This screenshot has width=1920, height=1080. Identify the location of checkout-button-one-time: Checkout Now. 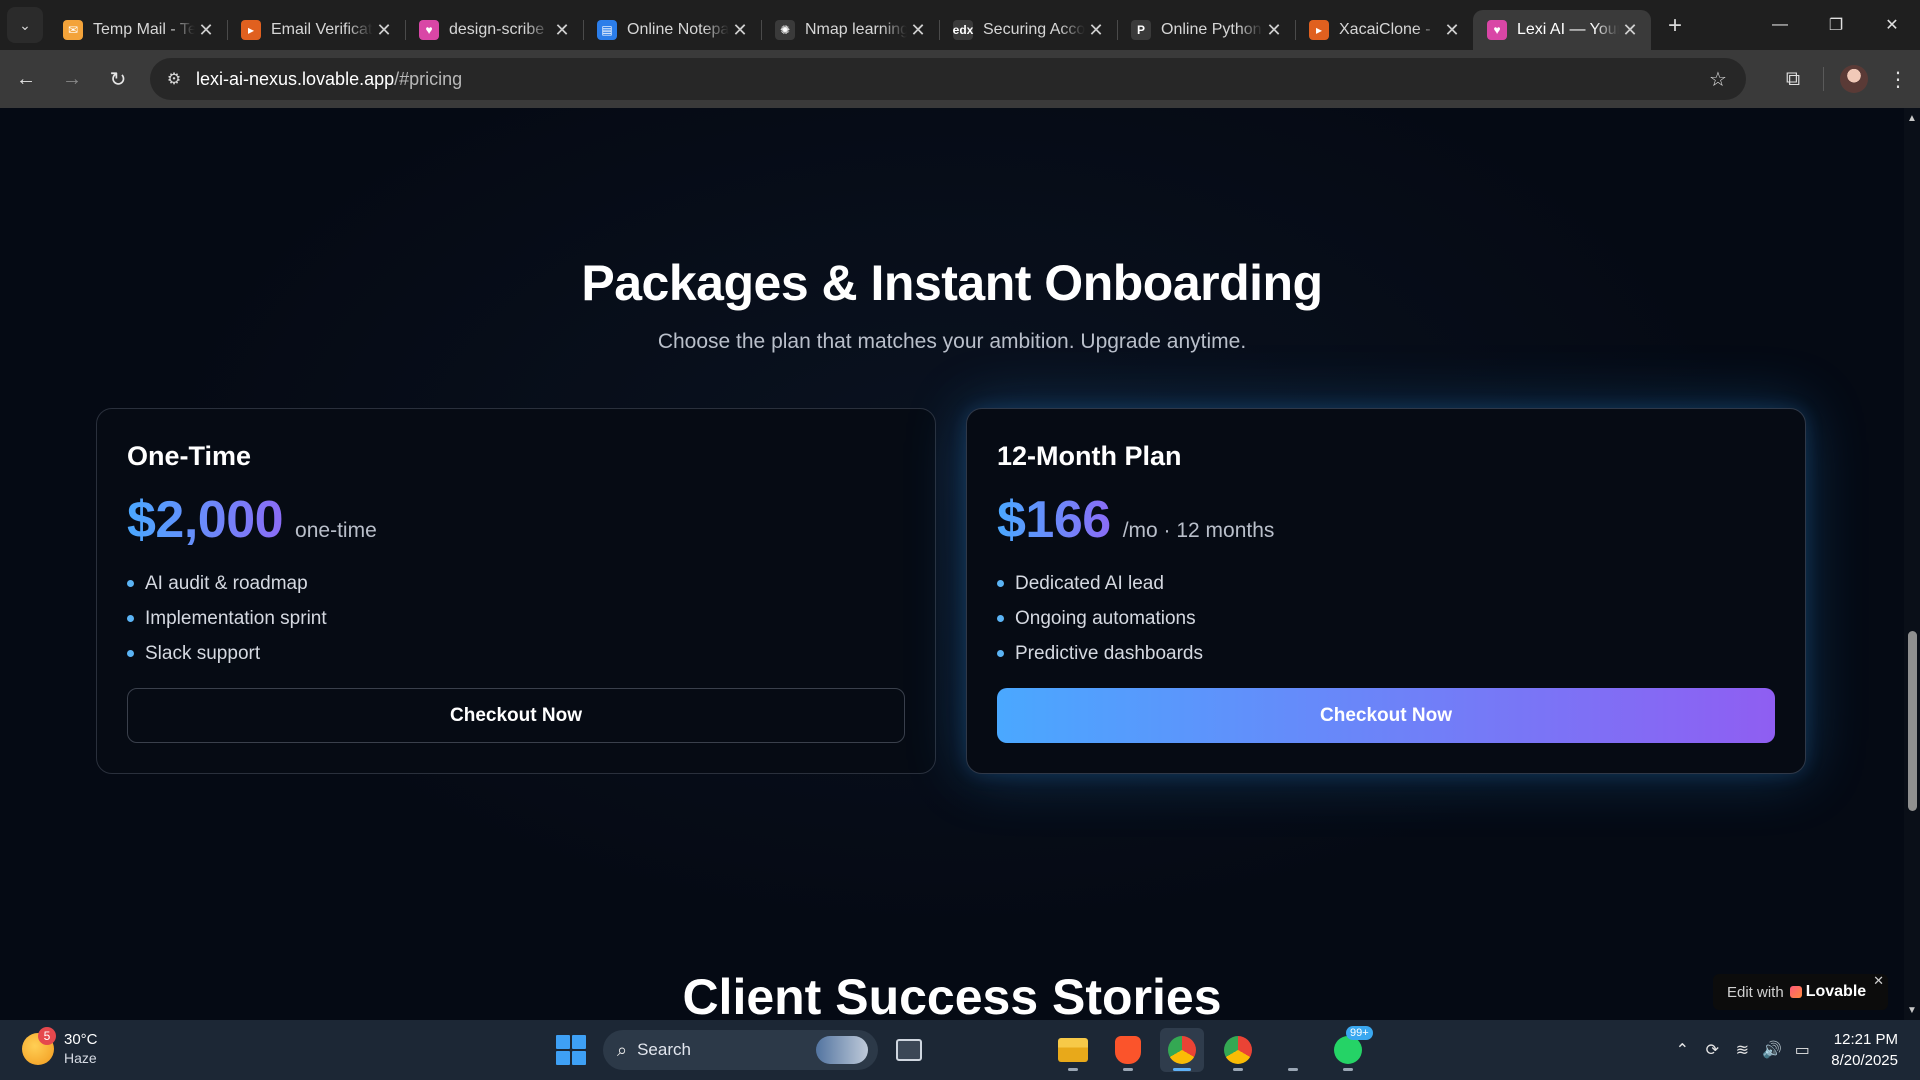
(516, 715).